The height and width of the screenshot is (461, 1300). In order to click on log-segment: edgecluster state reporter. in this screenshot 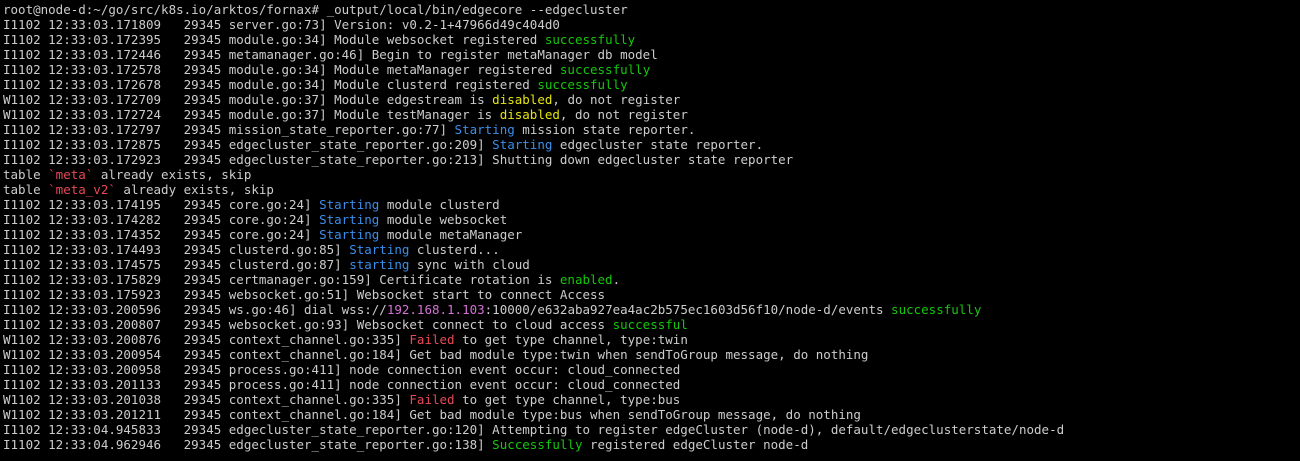, I will do `click(658, 144)`.